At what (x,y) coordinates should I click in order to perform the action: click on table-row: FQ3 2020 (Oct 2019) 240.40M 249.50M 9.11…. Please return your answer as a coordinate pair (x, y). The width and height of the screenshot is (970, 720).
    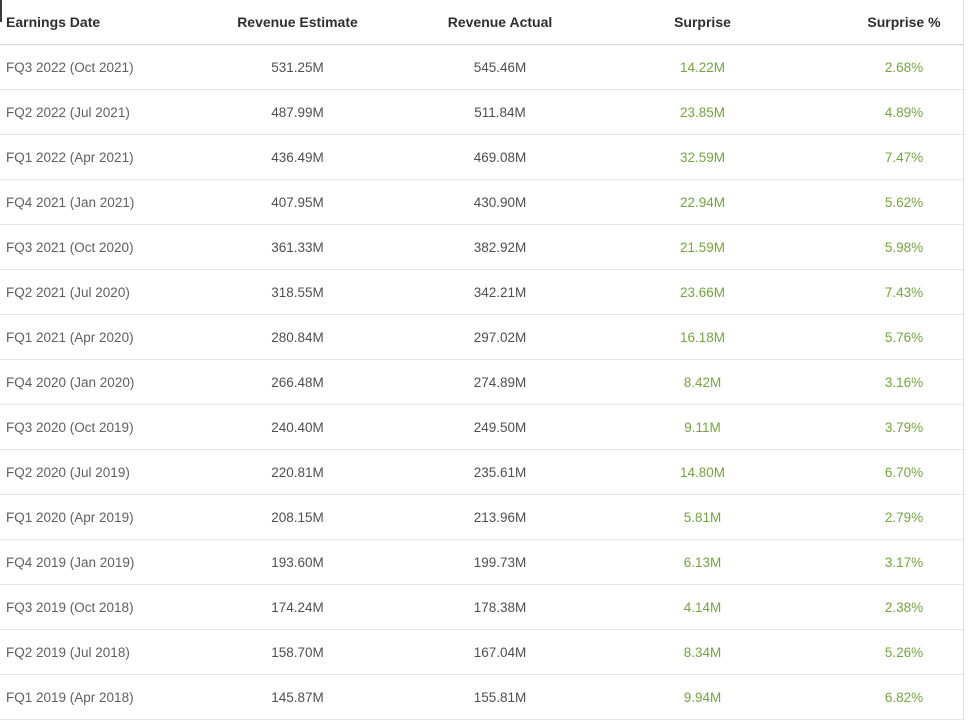
    Looking at the image, I should click on (481, 427).